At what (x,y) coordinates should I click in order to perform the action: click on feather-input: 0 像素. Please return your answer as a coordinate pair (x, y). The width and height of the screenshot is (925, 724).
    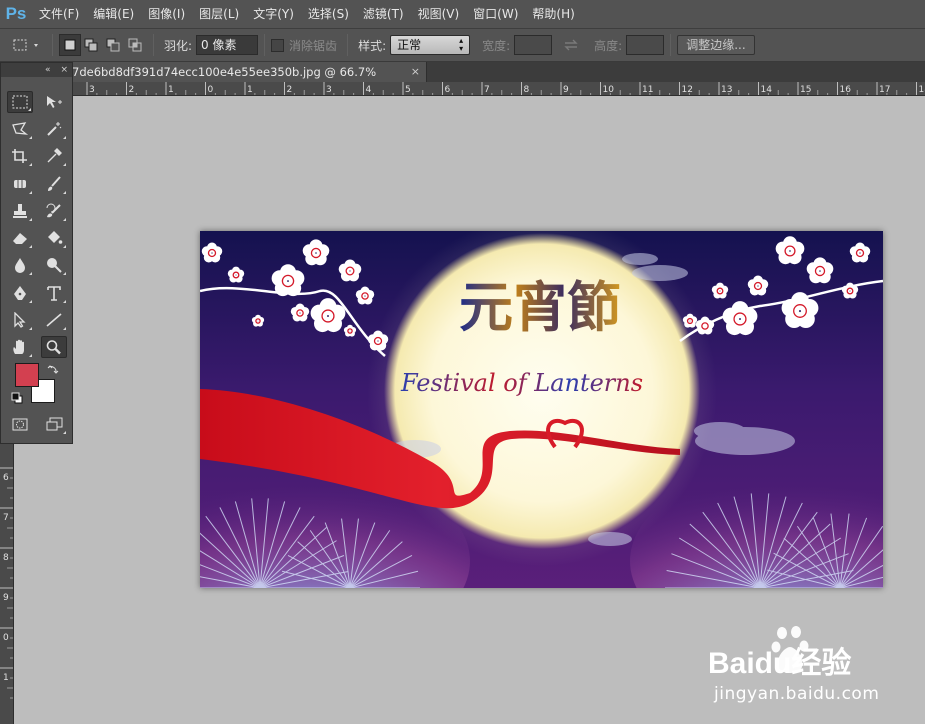
    Looking at the image, I should click on (227, 45).